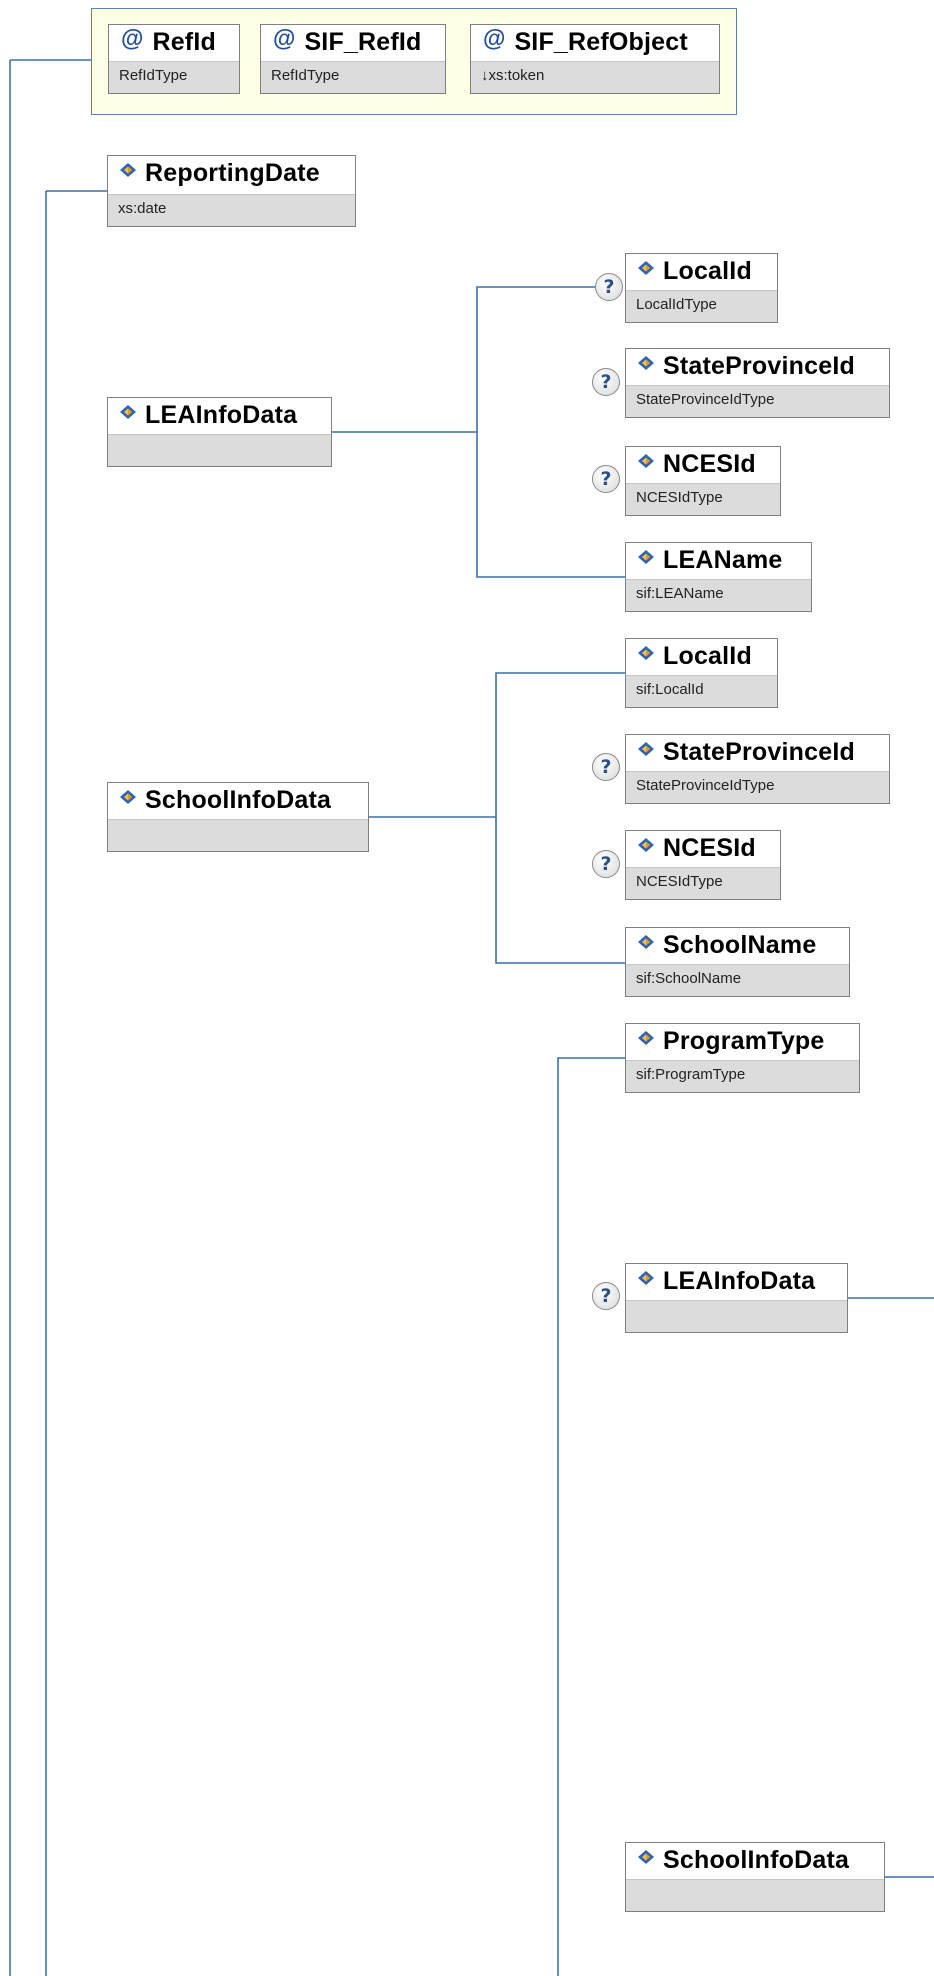  I want to click on element-type: sif:SchoolName, so click(737, 980).